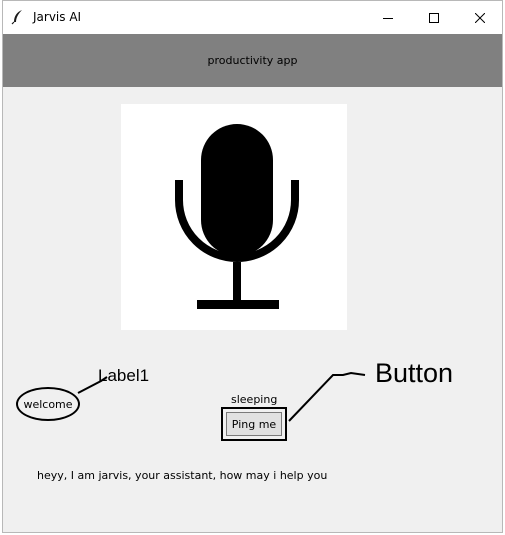 The width and height of the screenshot is (505, 535). I want to click on welcome-text: welcome, so click(48, 404).